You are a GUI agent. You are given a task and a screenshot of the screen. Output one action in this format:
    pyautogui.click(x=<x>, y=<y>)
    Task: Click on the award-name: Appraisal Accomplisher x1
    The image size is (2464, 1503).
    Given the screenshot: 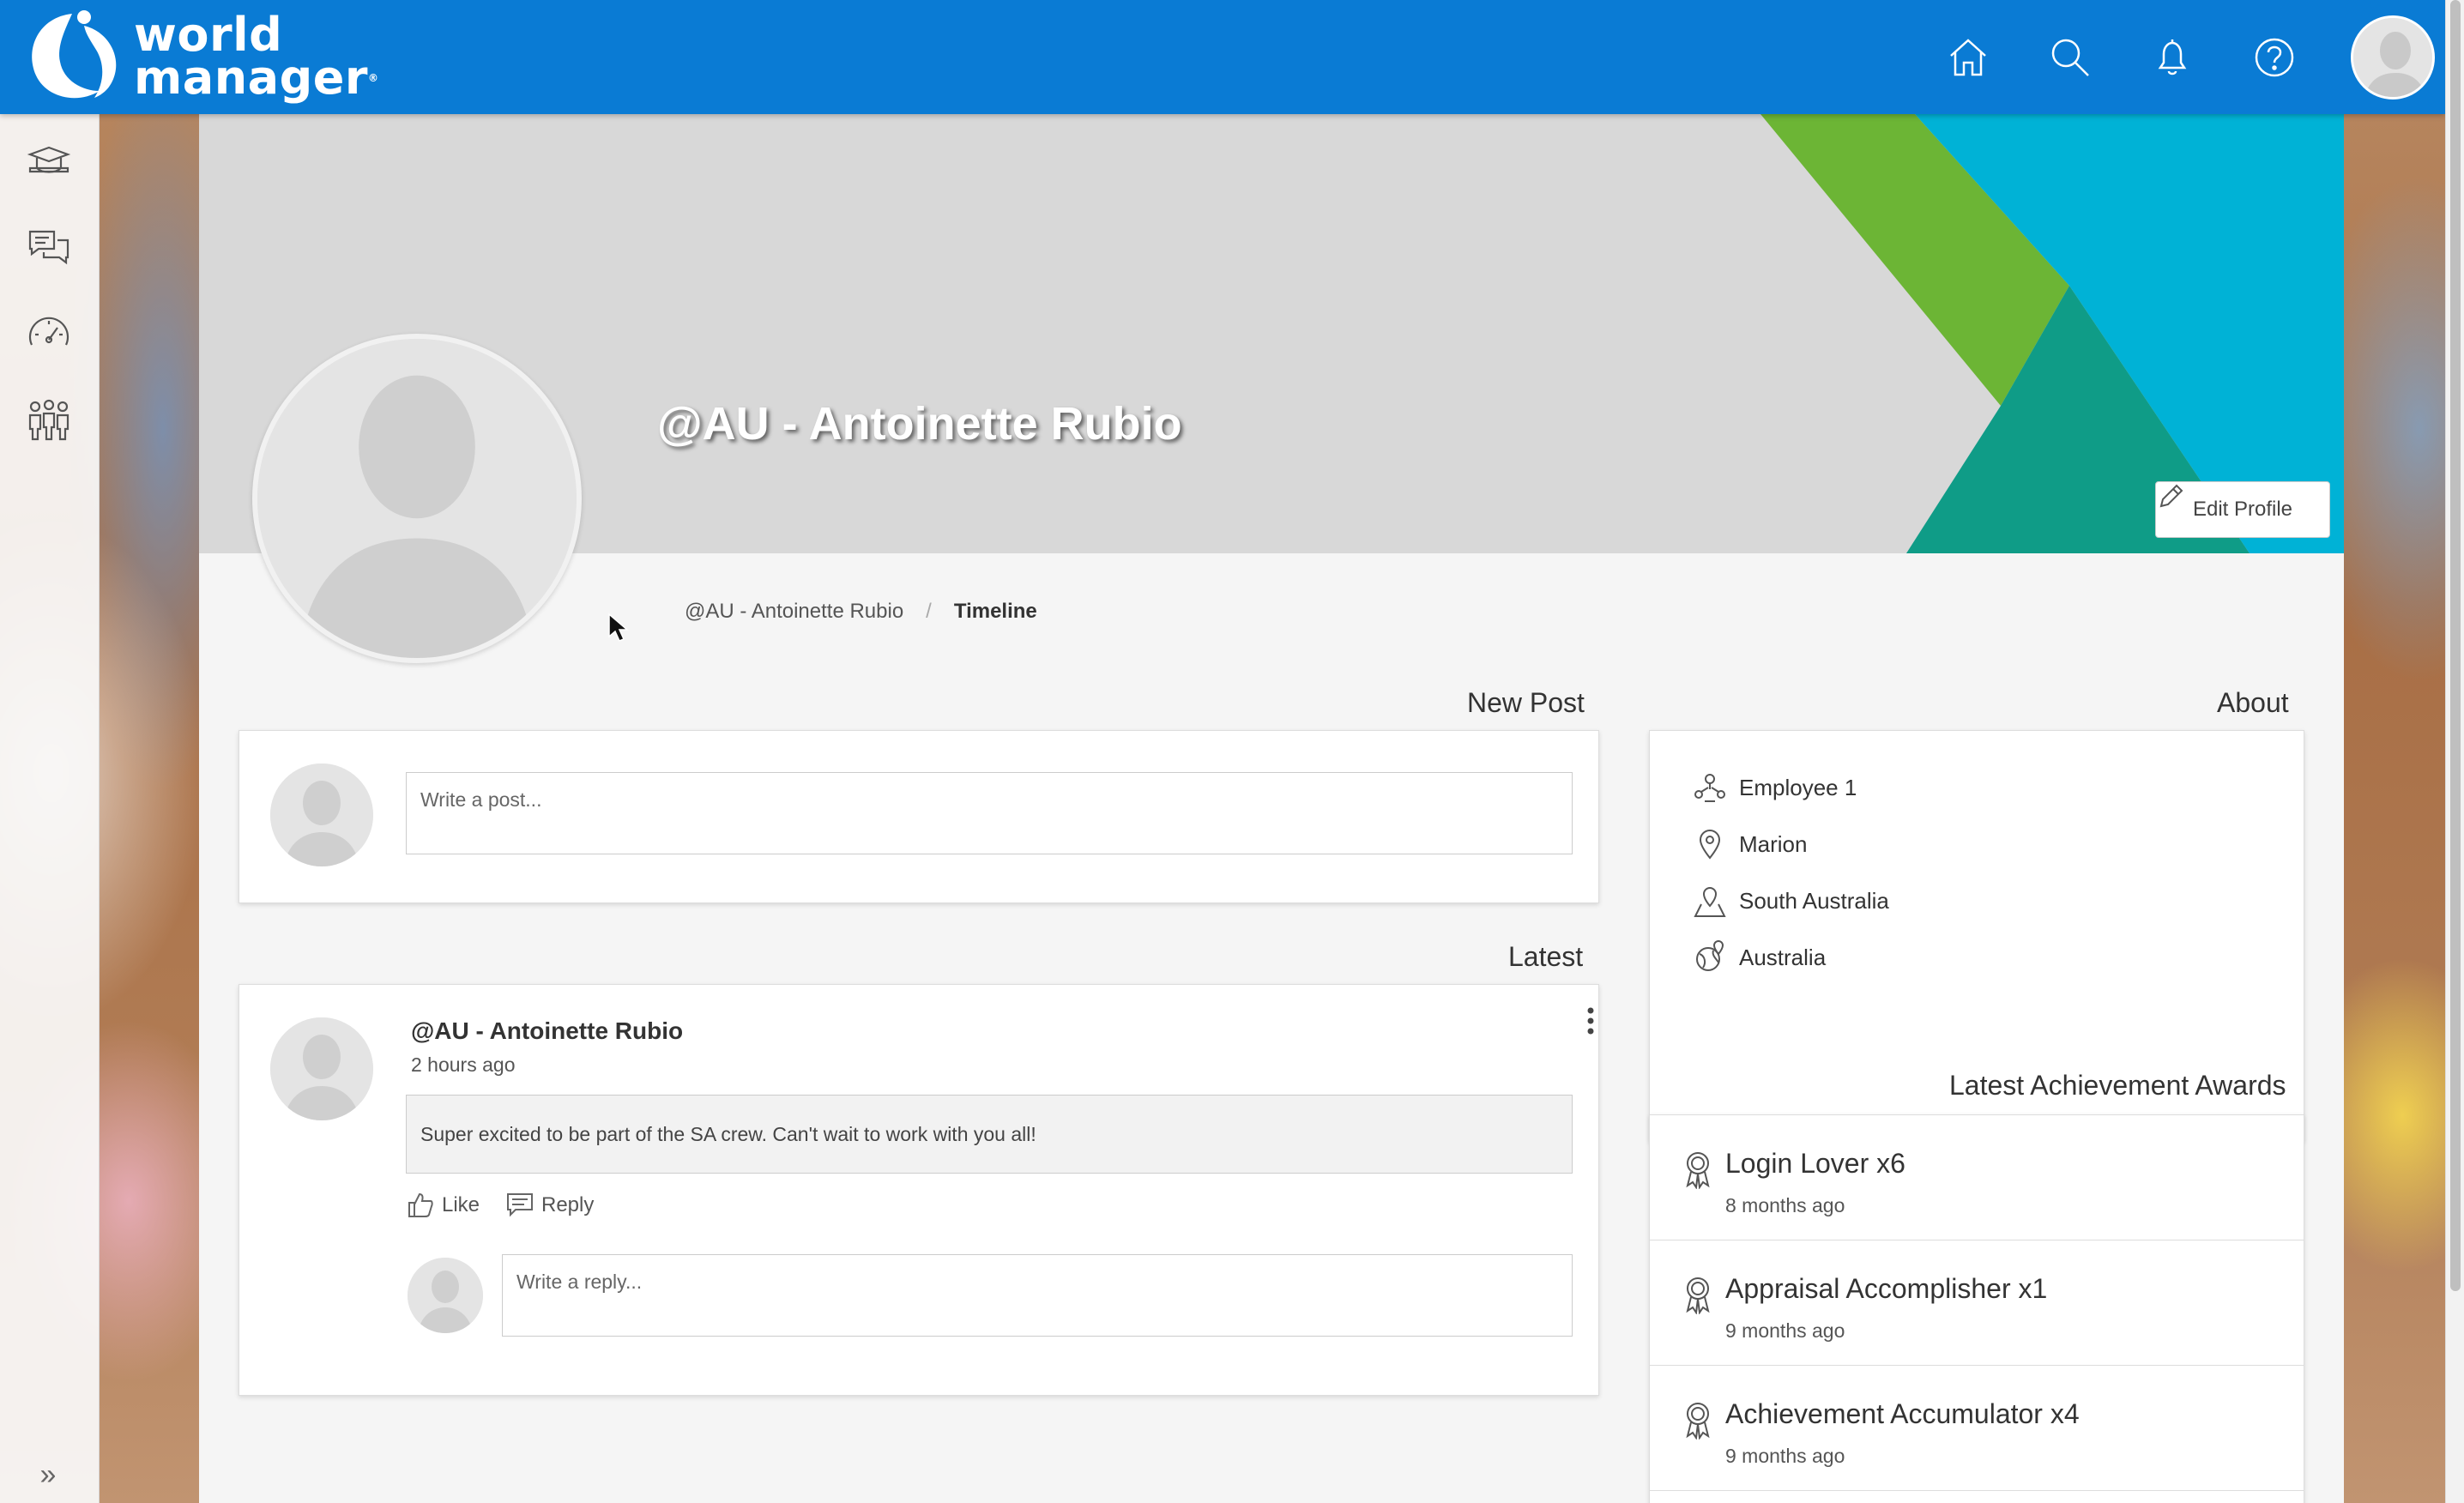 What is the action you would take?
    pyautogui.click(x=1886, y=1288)
    